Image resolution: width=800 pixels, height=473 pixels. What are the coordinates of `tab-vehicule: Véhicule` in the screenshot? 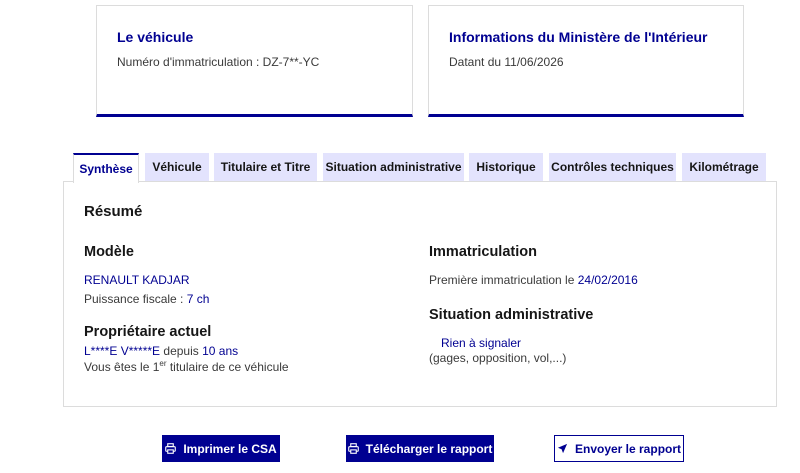 It's located at (177, 167).